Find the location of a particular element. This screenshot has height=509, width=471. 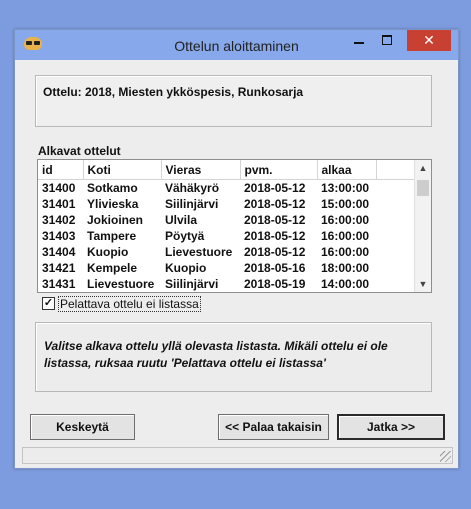

cell-koti: Jokioinen is located at coordinates (115, 220).